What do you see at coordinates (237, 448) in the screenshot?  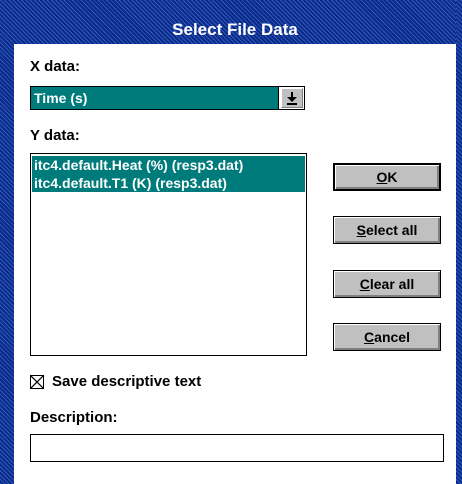 I see `description-input` at bounding box center [237, 448].